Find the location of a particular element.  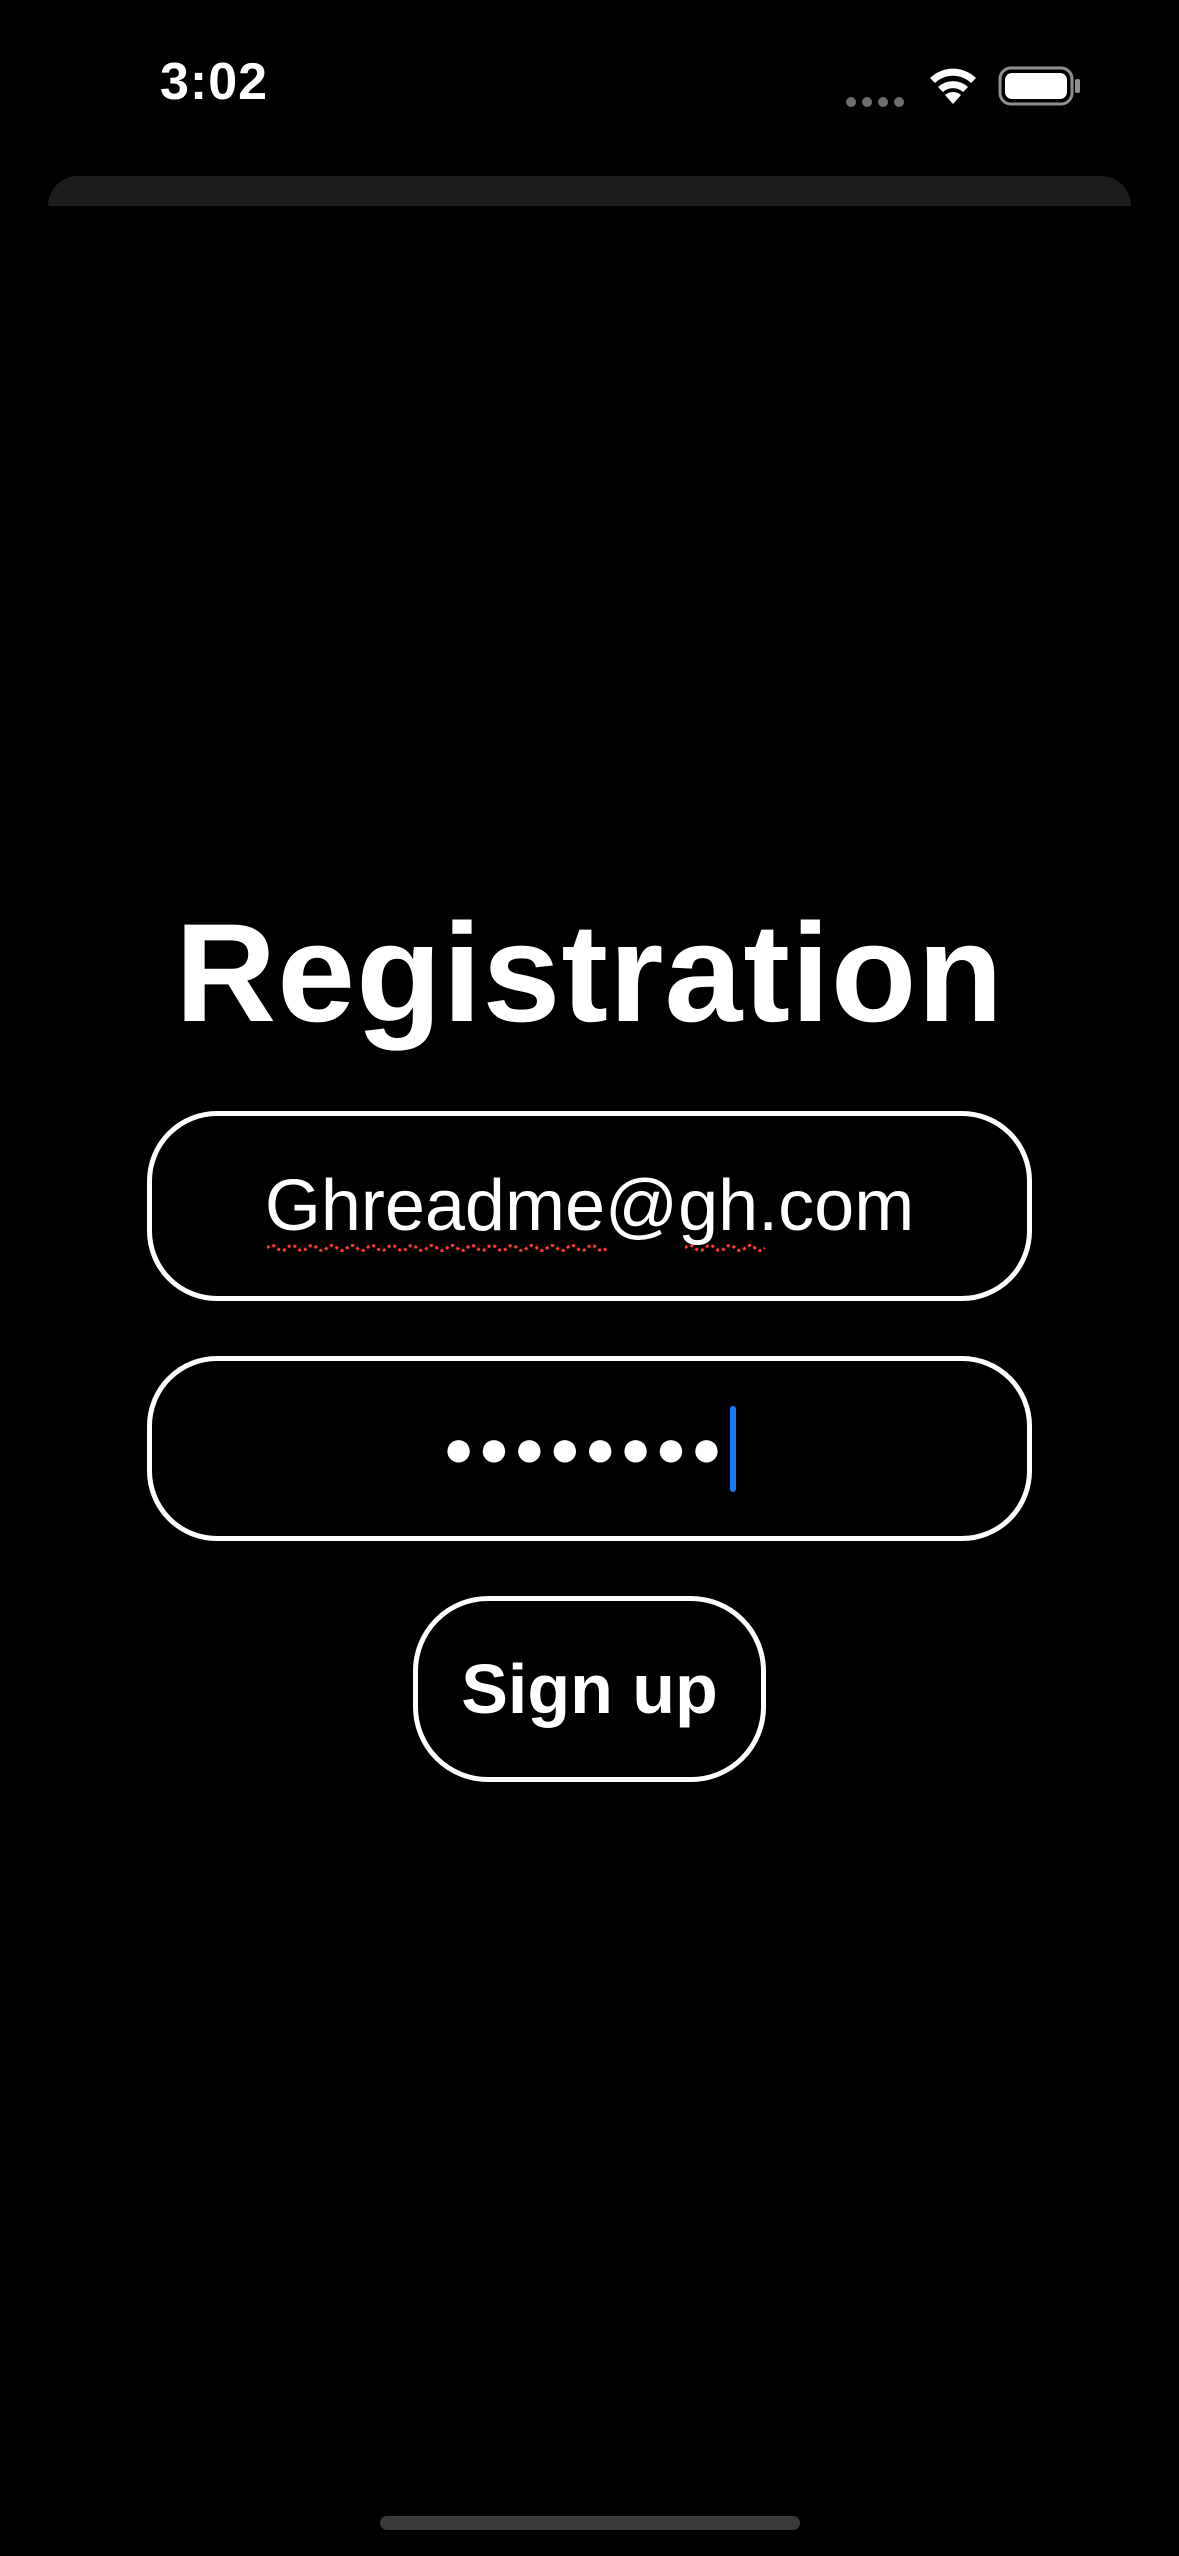

email-text: Ghreadme@gh.com is located at coordinates (589, 1206).